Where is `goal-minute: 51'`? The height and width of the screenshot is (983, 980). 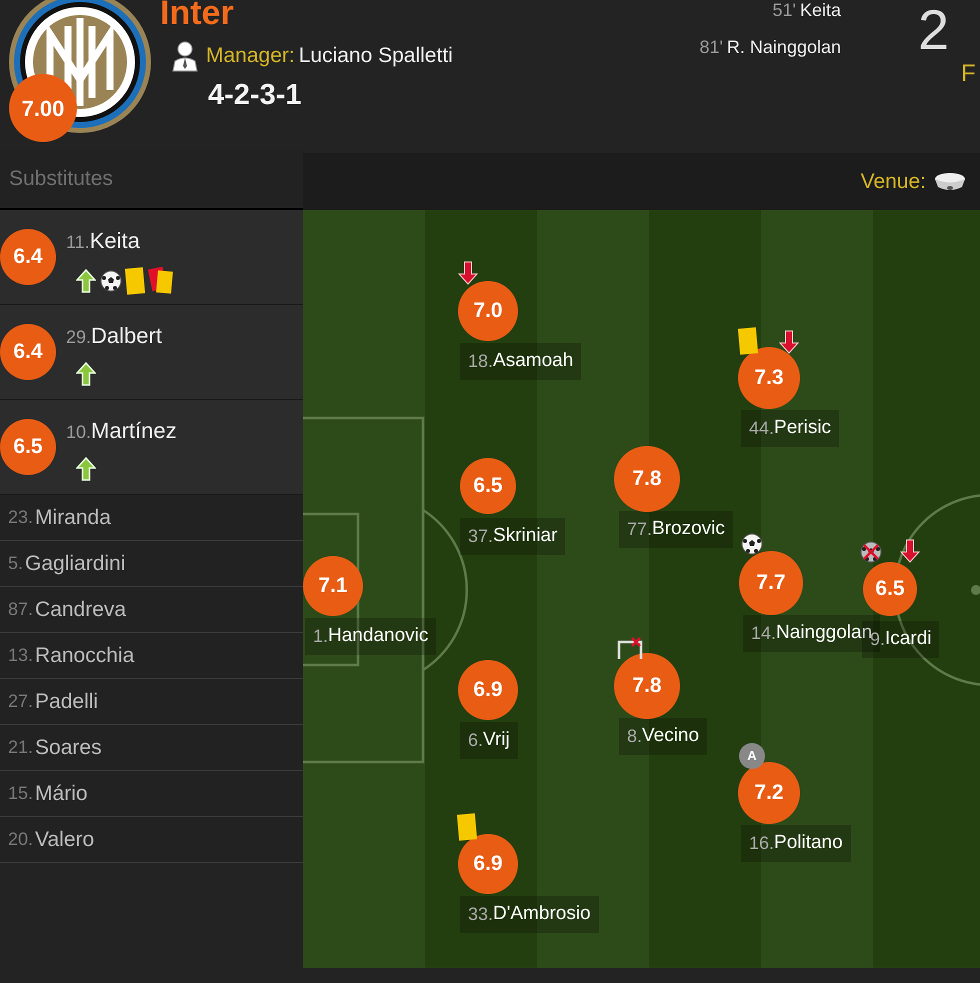
goal-minute: 51' is located at coordinates (784, 11).